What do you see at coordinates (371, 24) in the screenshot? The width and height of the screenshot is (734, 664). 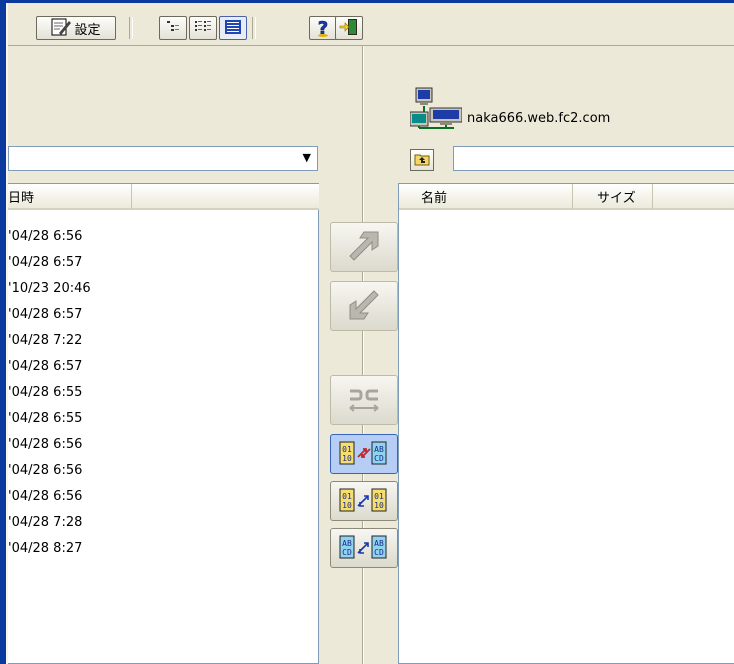 I see `toolbar: 設定 ?` at bounding box center [371, 24].